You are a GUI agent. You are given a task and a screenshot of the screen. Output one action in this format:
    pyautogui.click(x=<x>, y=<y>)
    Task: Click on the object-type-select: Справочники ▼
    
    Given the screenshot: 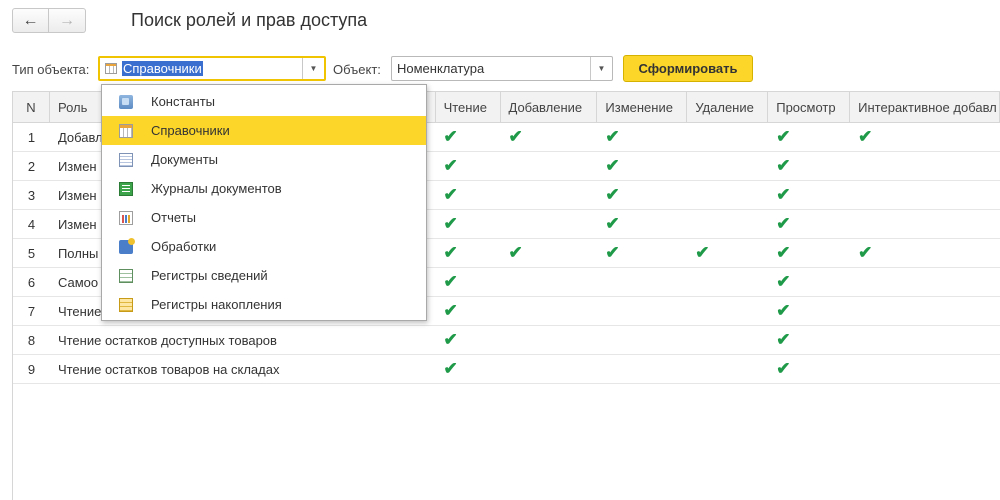 What is the action you would take?
    pyautogui.click(x=212, y=68)
    